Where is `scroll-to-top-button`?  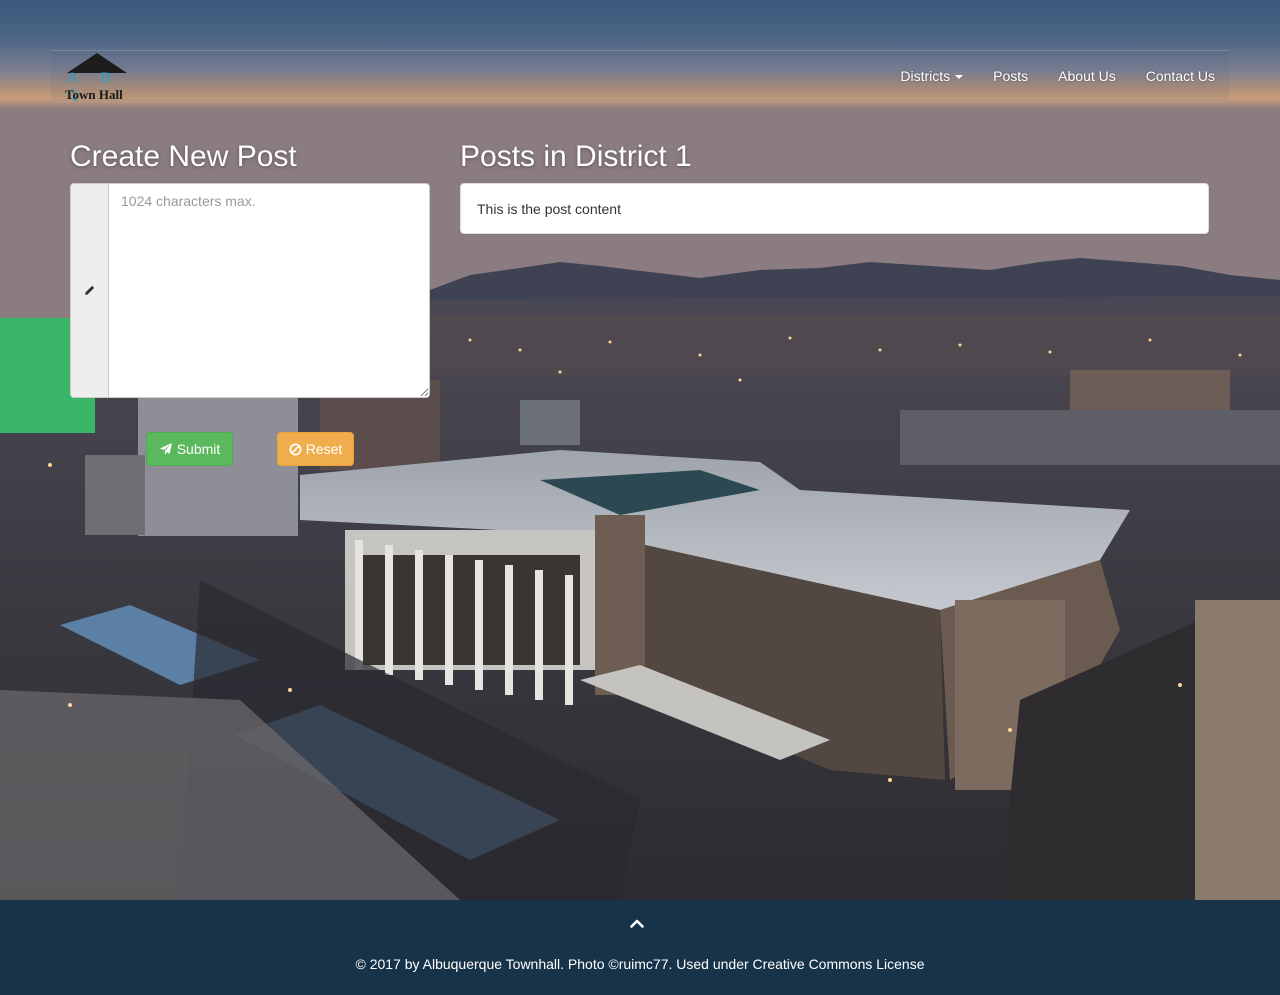 scroll-to-top-button is located at coordinates (637, 925).